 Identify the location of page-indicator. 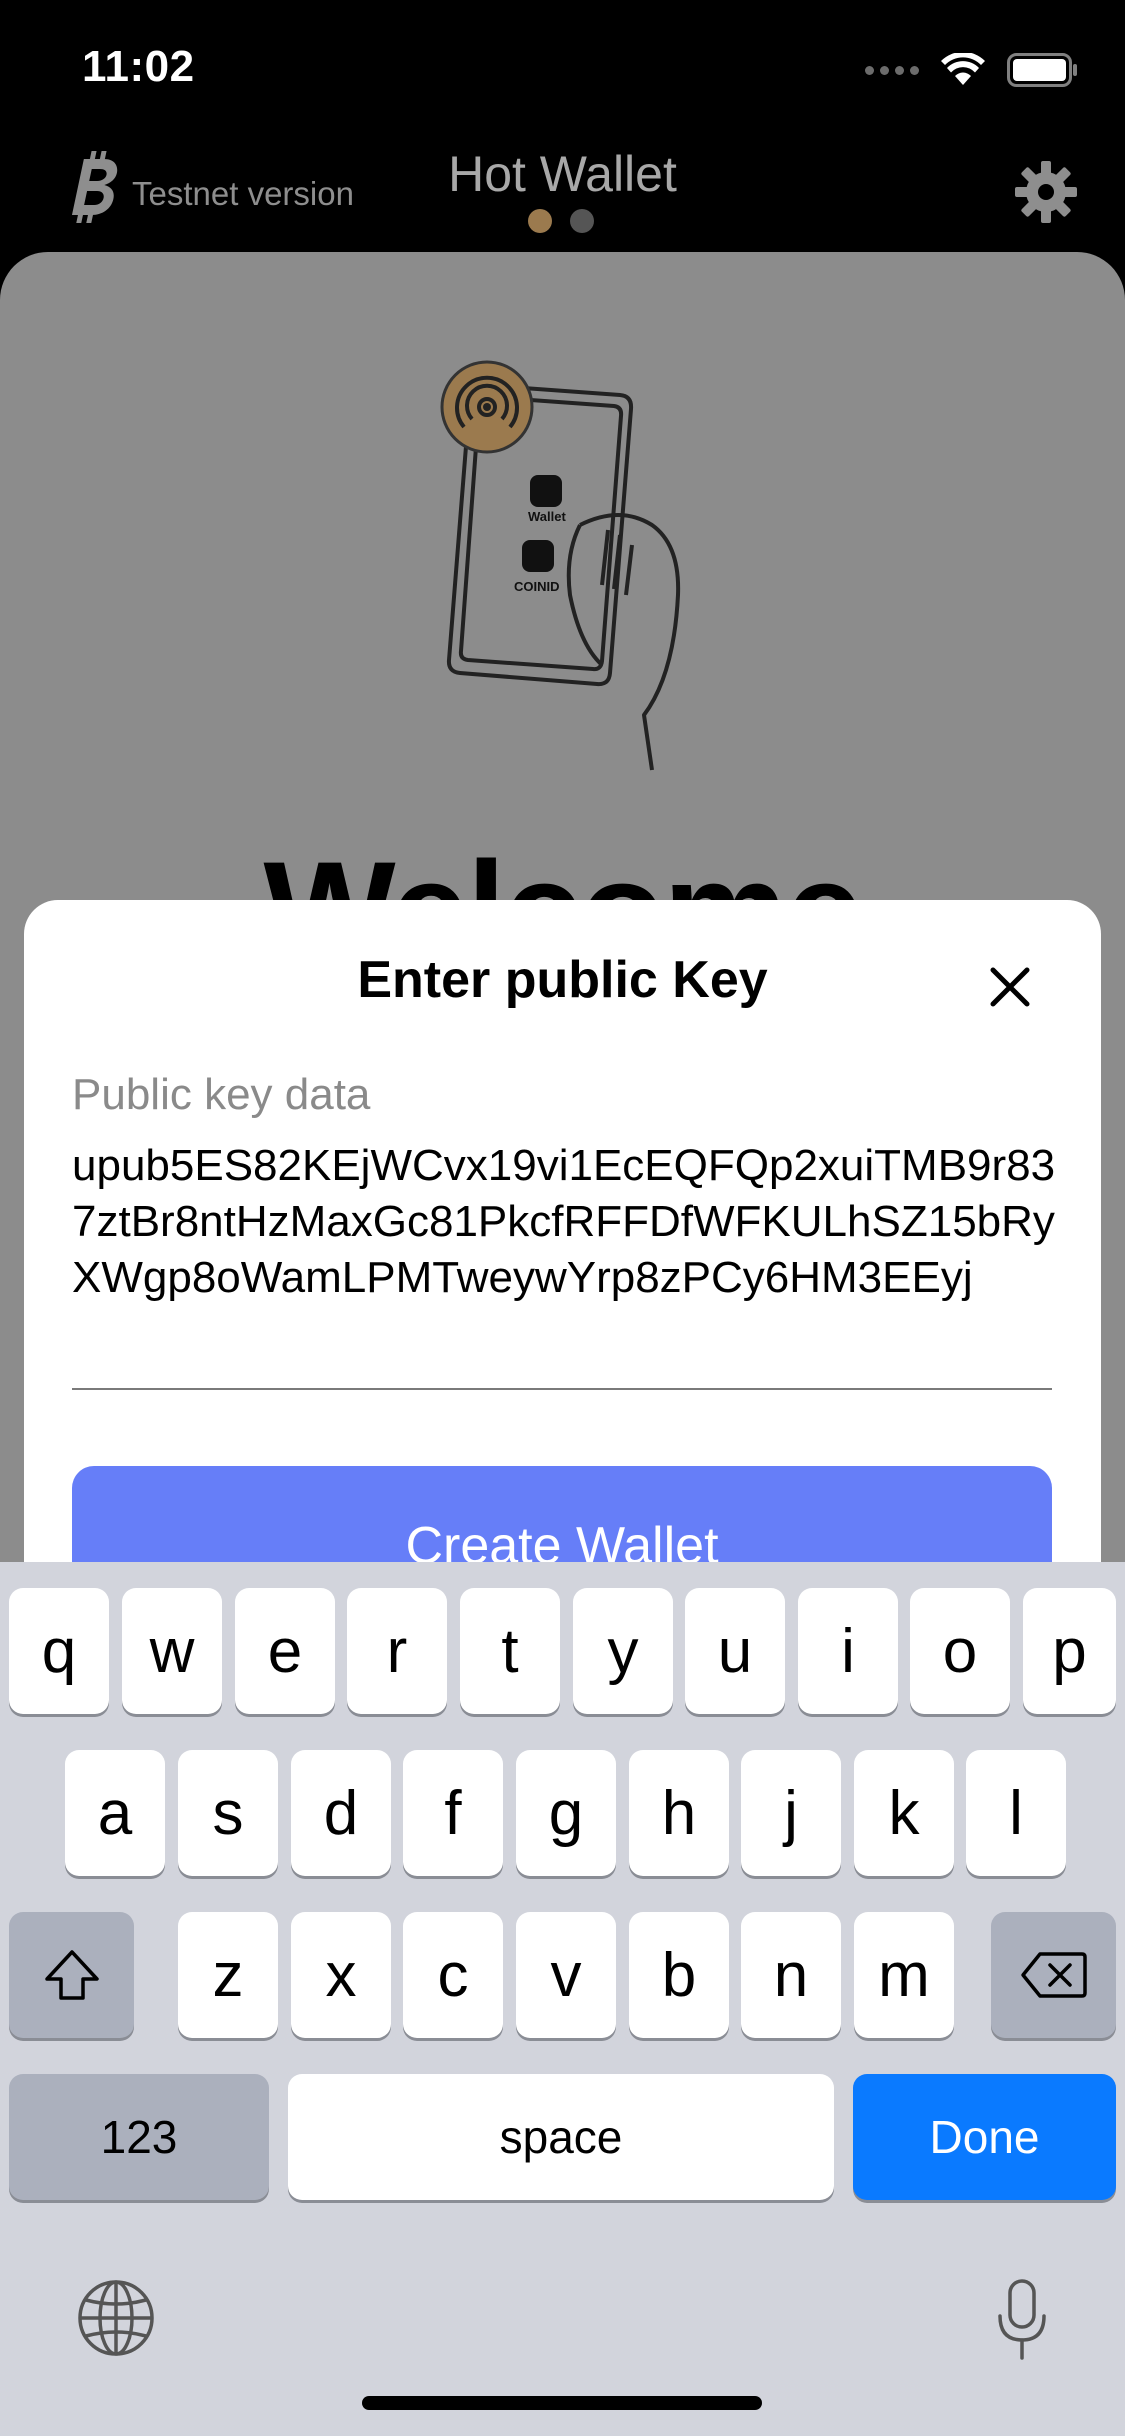
(561, 221).